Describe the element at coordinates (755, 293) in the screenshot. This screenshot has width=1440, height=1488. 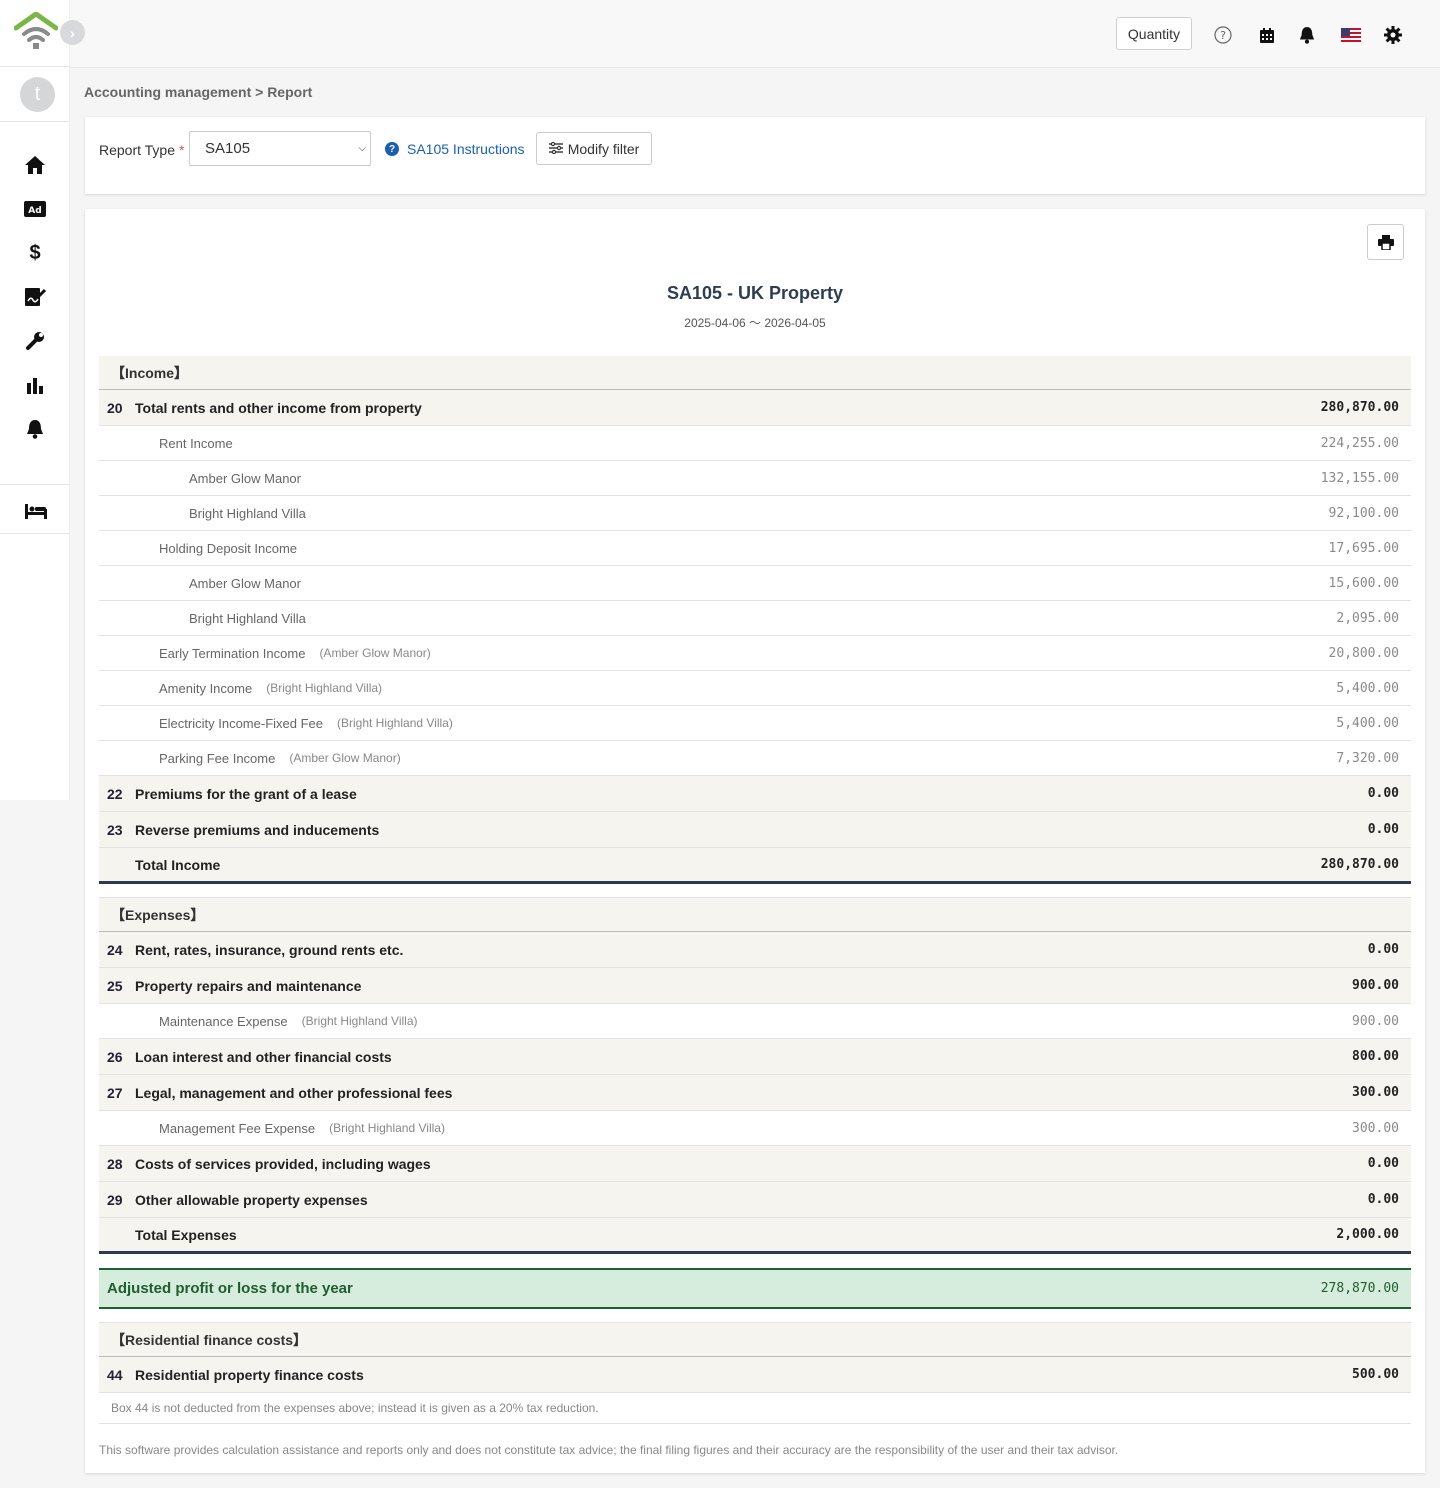
I see `report-title: SA105 - UK Property` at that location.